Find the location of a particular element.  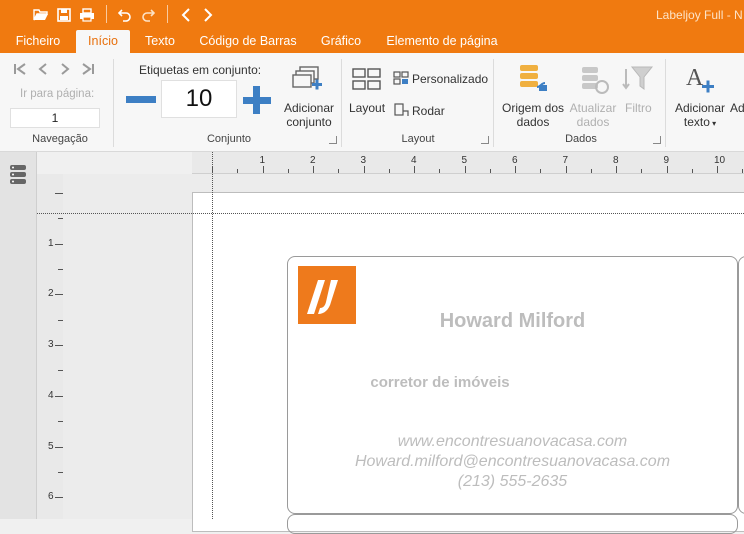

custom-layout-label: Personalizado is located at coordinates (450, 79).